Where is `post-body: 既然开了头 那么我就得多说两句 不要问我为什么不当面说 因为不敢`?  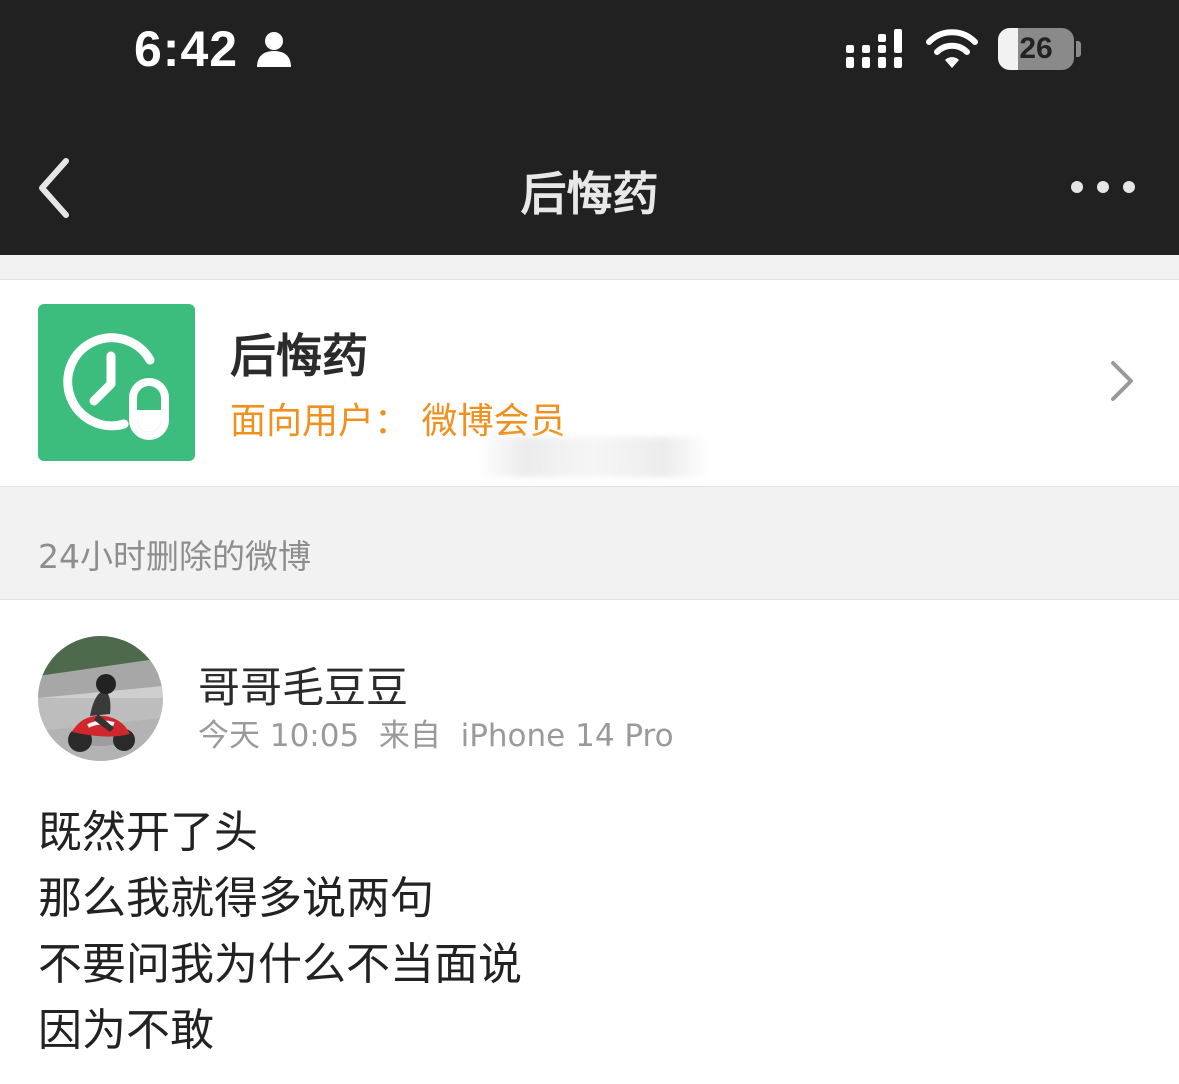 post-body: 既然开了头 那么我就得多说两句 不要问我为什么不当面说 因为不敢 is located at coordinates (280, 932).